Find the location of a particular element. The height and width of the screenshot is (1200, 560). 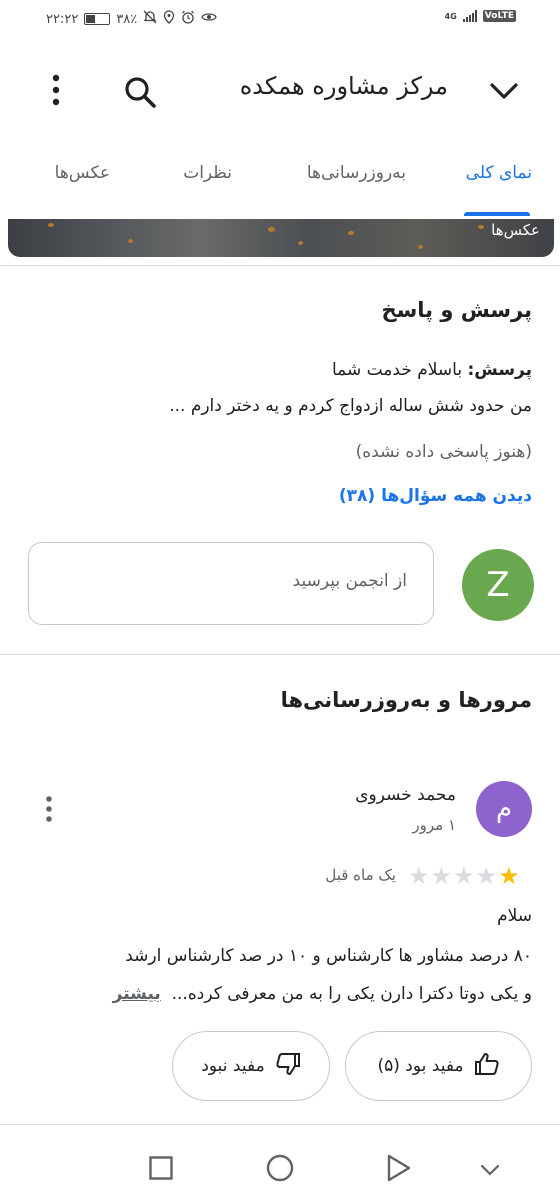

helpful-button: مفید بود (۵) is located at coordinates (438, 1066).